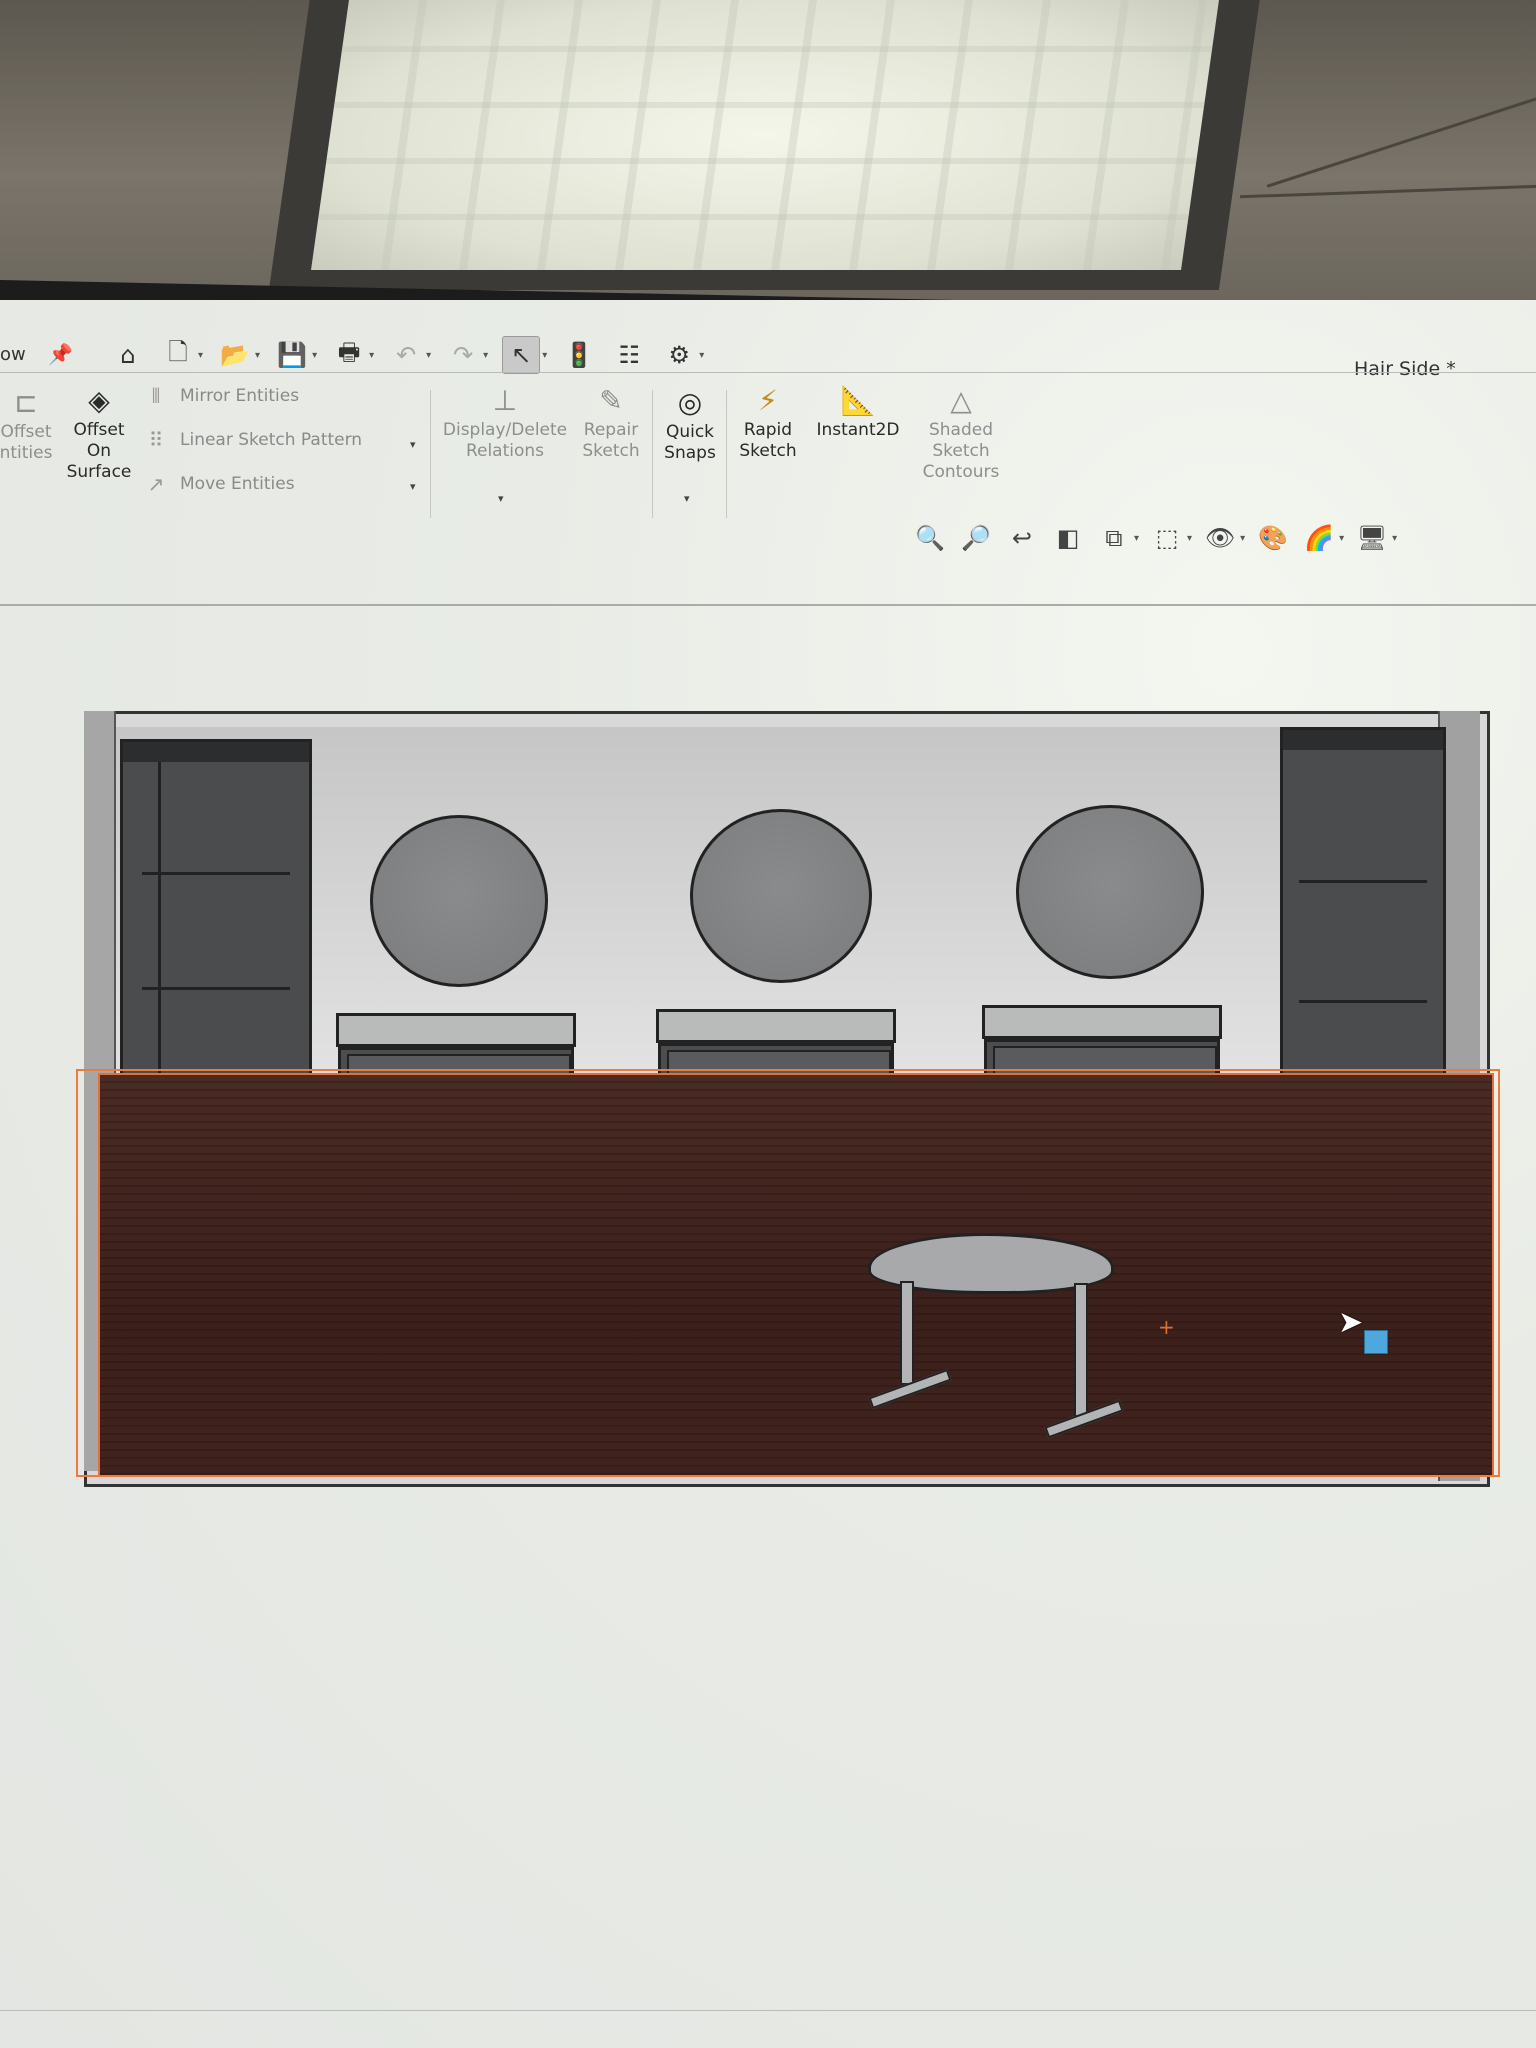 This screenshot has width=1536, height=2048. I want to click on open-icon: 📂, so click(235, 355).